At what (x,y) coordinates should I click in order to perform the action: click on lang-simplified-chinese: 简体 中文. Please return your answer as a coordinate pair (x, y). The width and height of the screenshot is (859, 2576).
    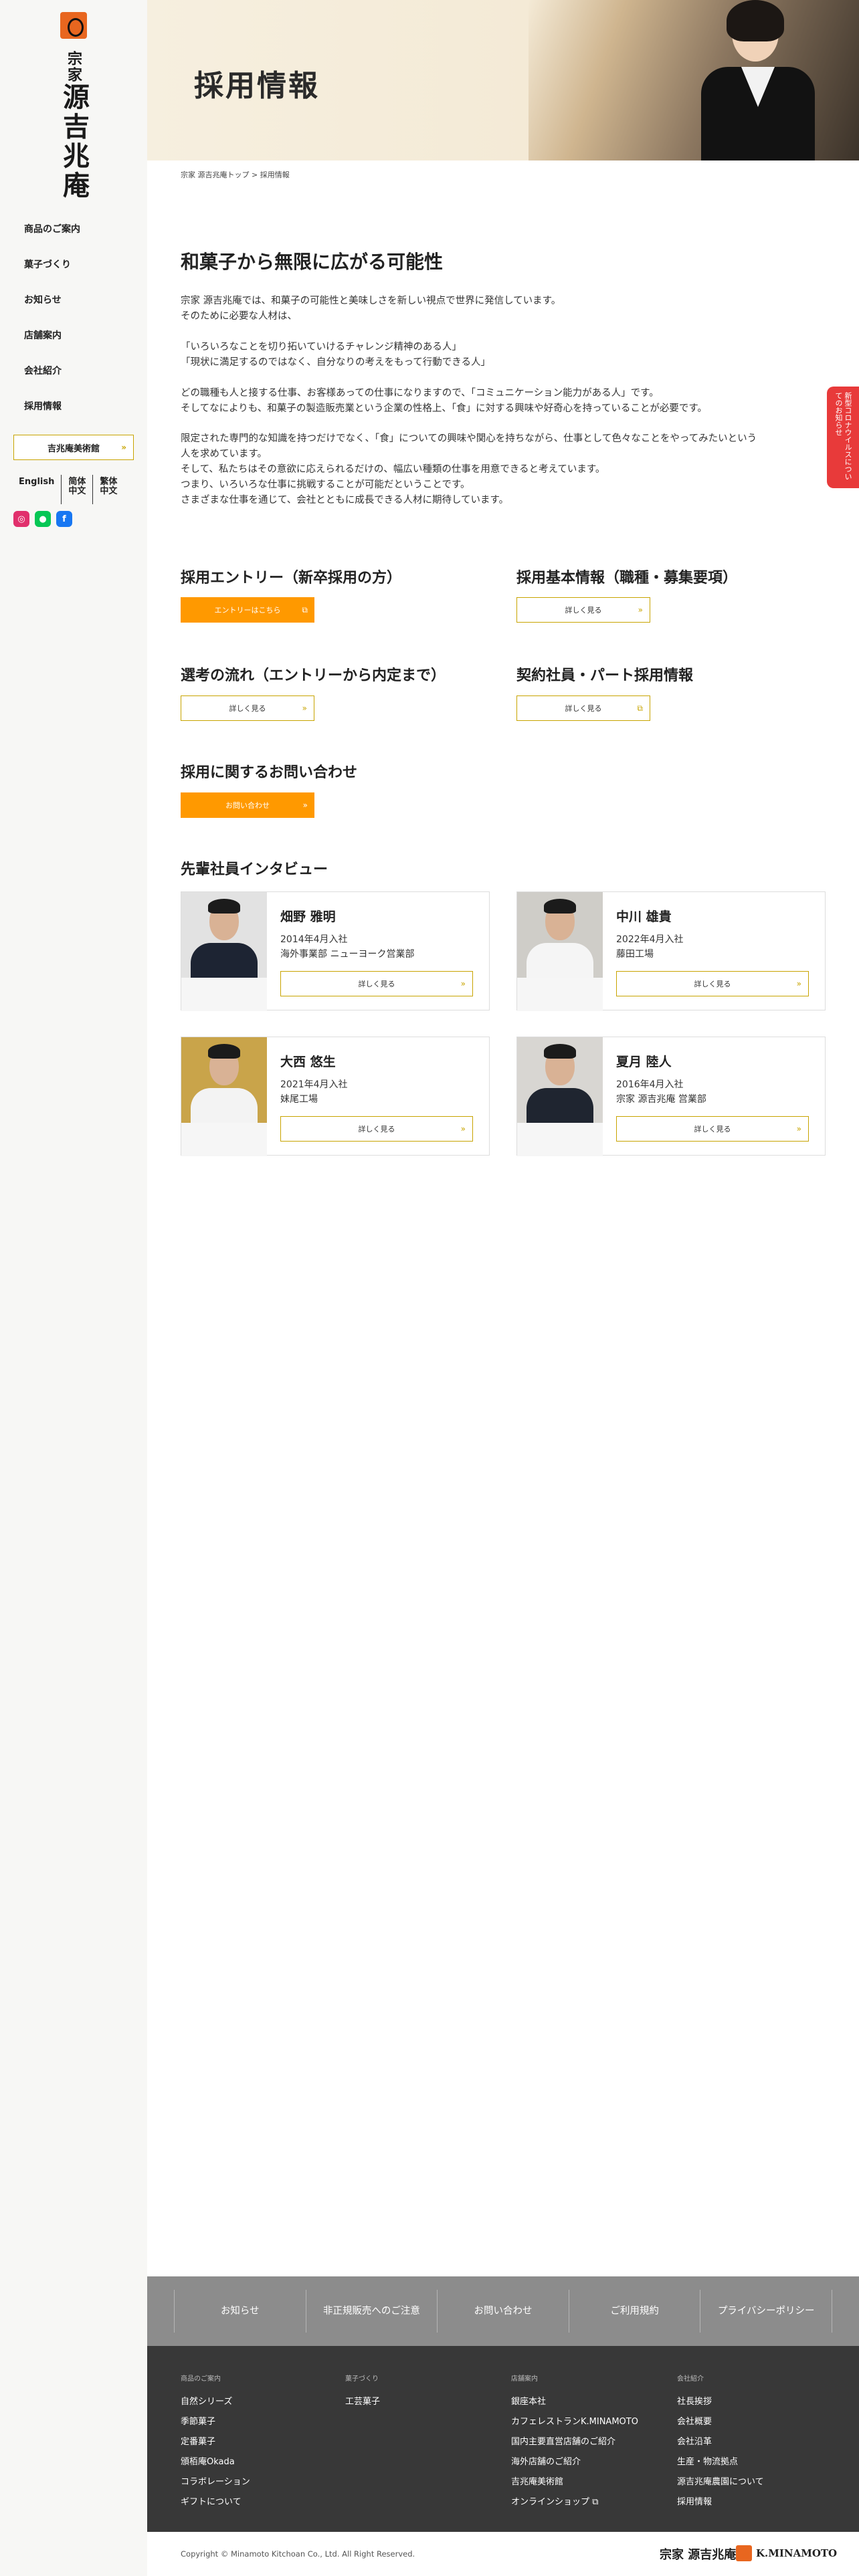
    Looking at the image, I should click on (76, 489).